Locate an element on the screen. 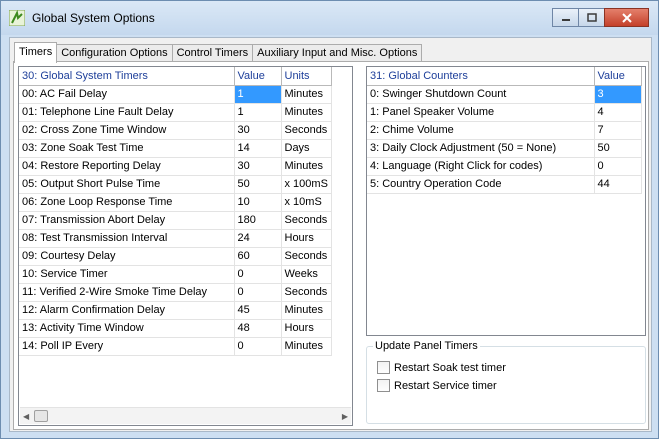  arrow-right-icon: ▶ is located at coordinates (345, 416).